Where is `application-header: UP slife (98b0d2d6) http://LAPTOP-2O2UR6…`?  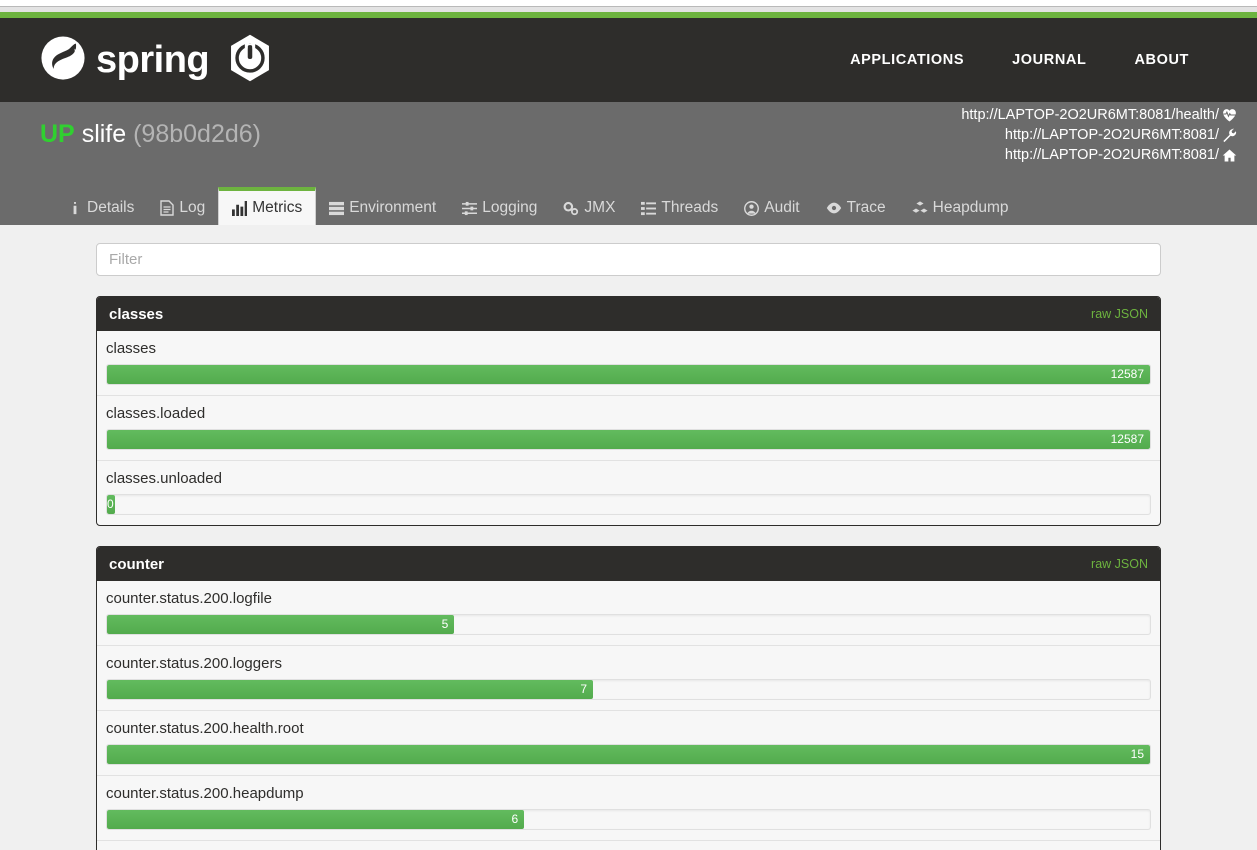 application-header: UP slife (98b0d2d6) http://LAPTOP-2O2UR6… is located at coordinates (628, 143).